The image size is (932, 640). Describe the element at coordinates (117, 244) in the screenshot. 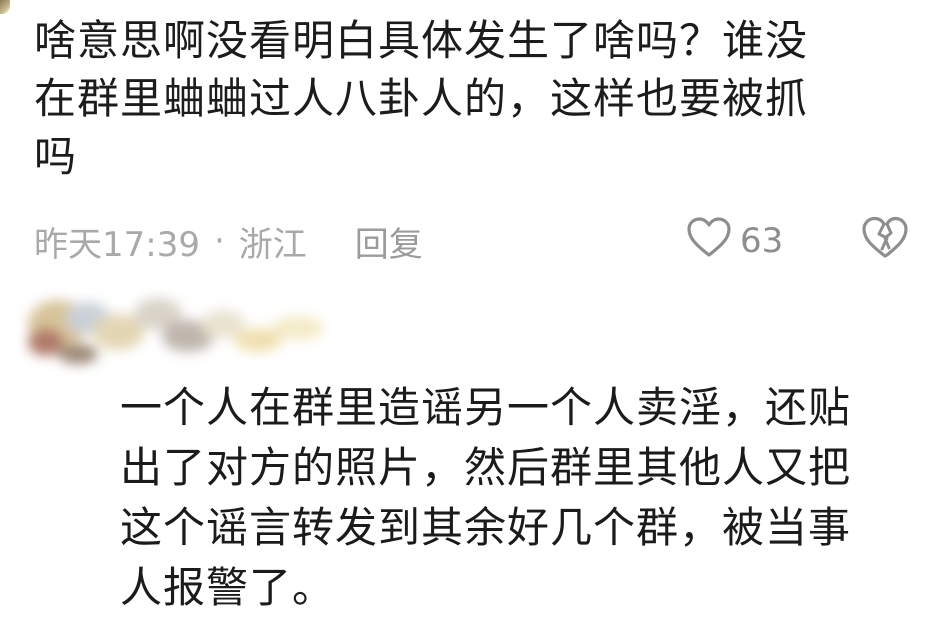

I see `comment-time: 昨天17:39` at that location.